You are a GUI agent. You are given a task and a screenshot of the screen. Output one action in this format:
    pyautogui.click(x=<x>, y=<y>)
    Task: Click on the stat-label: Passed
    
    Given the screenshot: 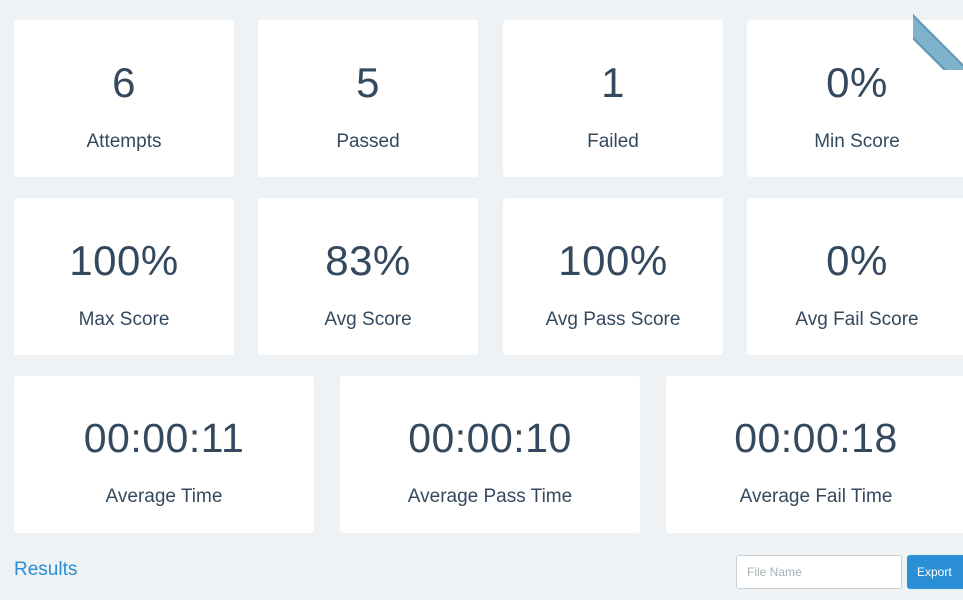 What is the action you would take?
    pyautogui.click(x=368, y=141)
    